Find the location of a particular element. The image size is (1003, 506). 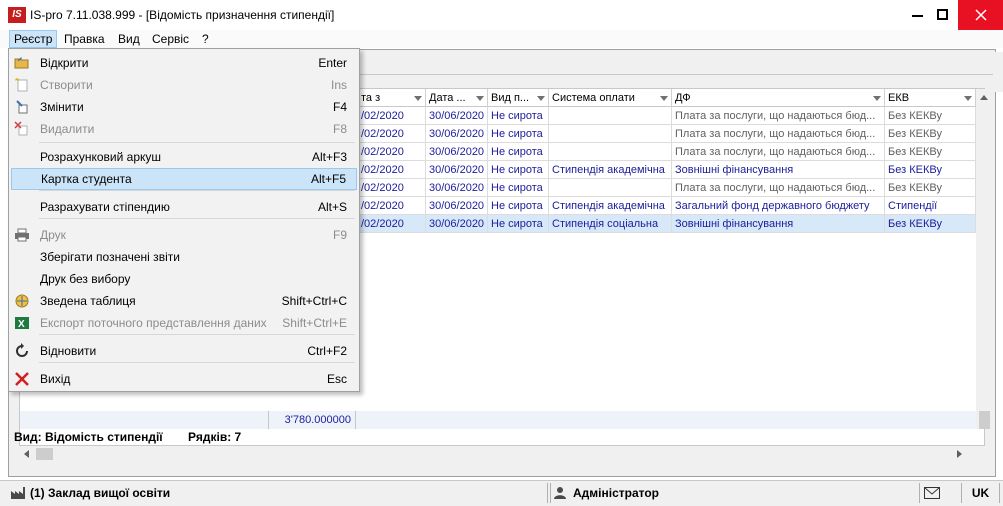

menu-item-3: Змінити F4 is located at coordinates (184, 107).